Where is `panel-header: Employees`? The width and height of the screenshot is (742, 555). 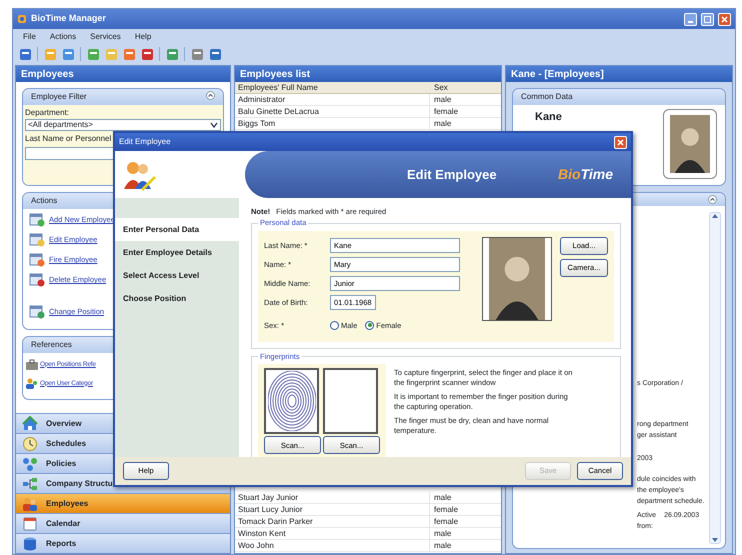 panel-header: Employees is located at coordinates (123, 74).